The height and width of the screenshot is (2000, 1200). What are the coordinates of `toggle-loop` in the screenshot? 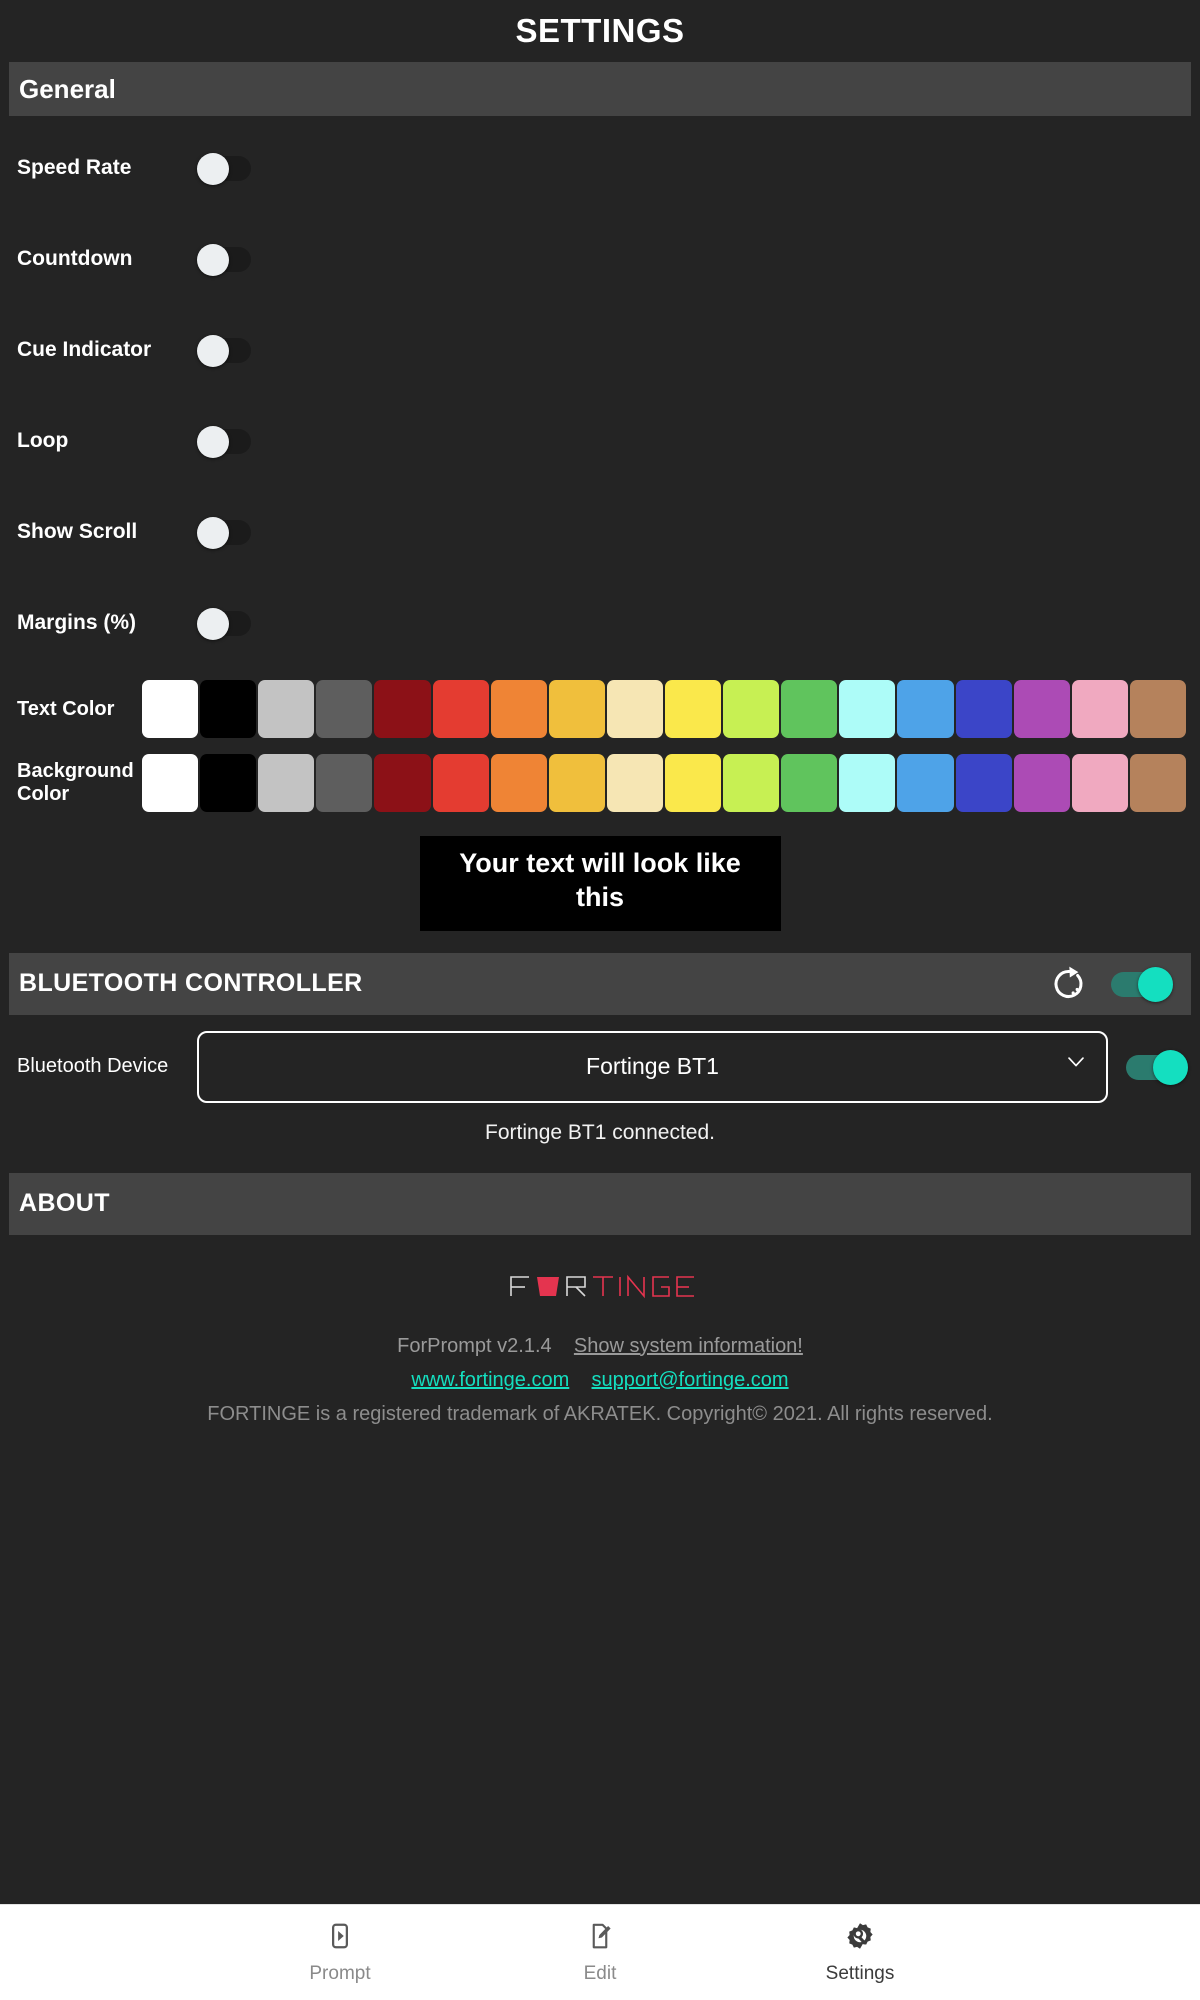 It's located at (224, 441).